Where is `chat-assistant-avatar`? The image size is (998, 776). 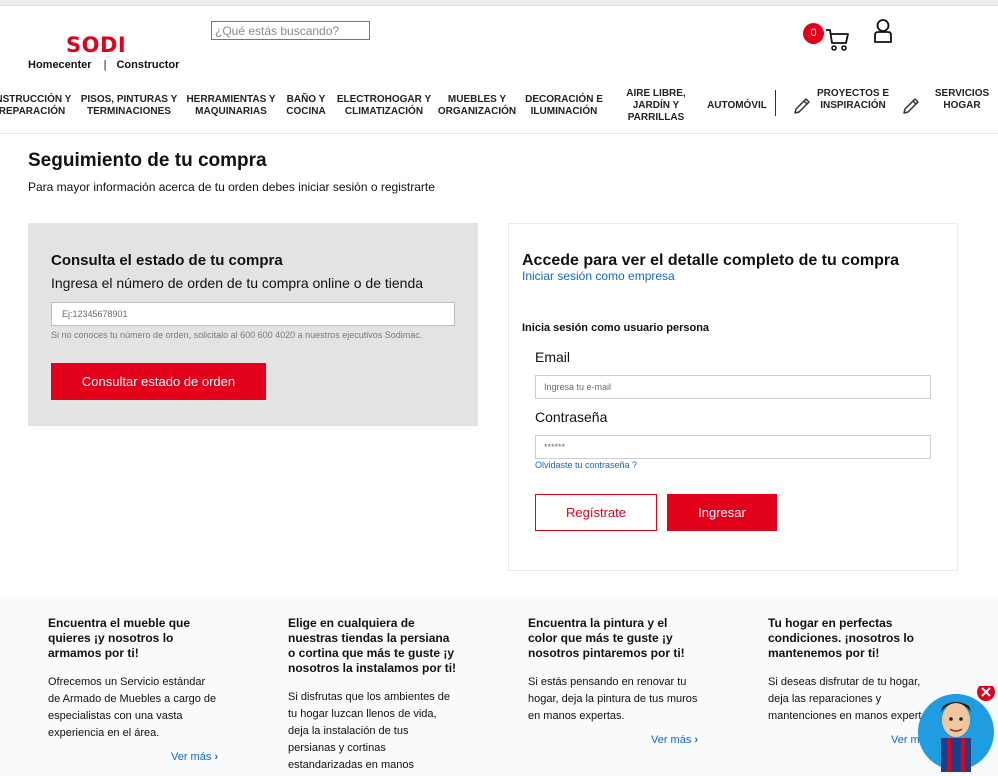 chat-assistant-avatar is located at coordinates (956, 731).